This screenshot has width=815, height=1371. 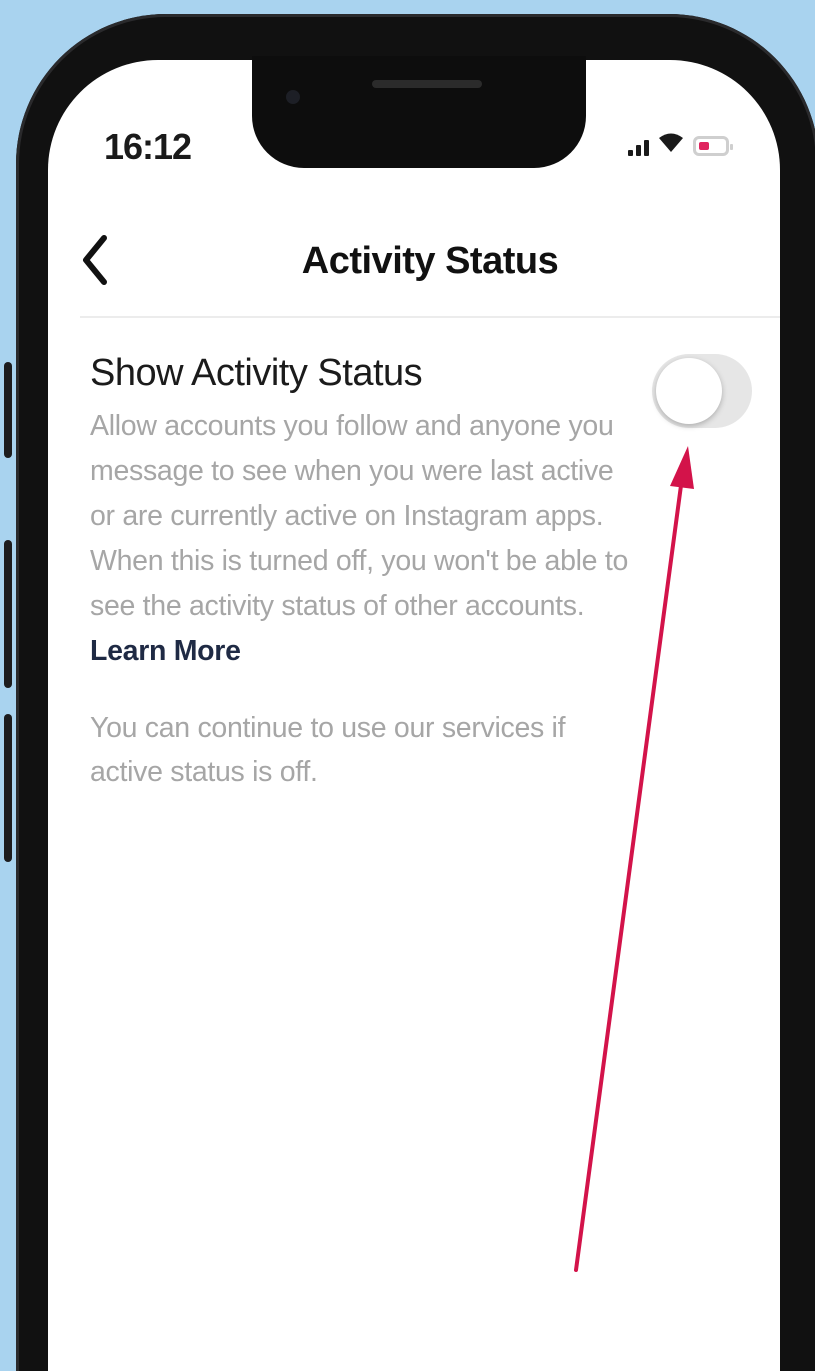 I want to click on wifi-icon, so click(x=671, y=145).